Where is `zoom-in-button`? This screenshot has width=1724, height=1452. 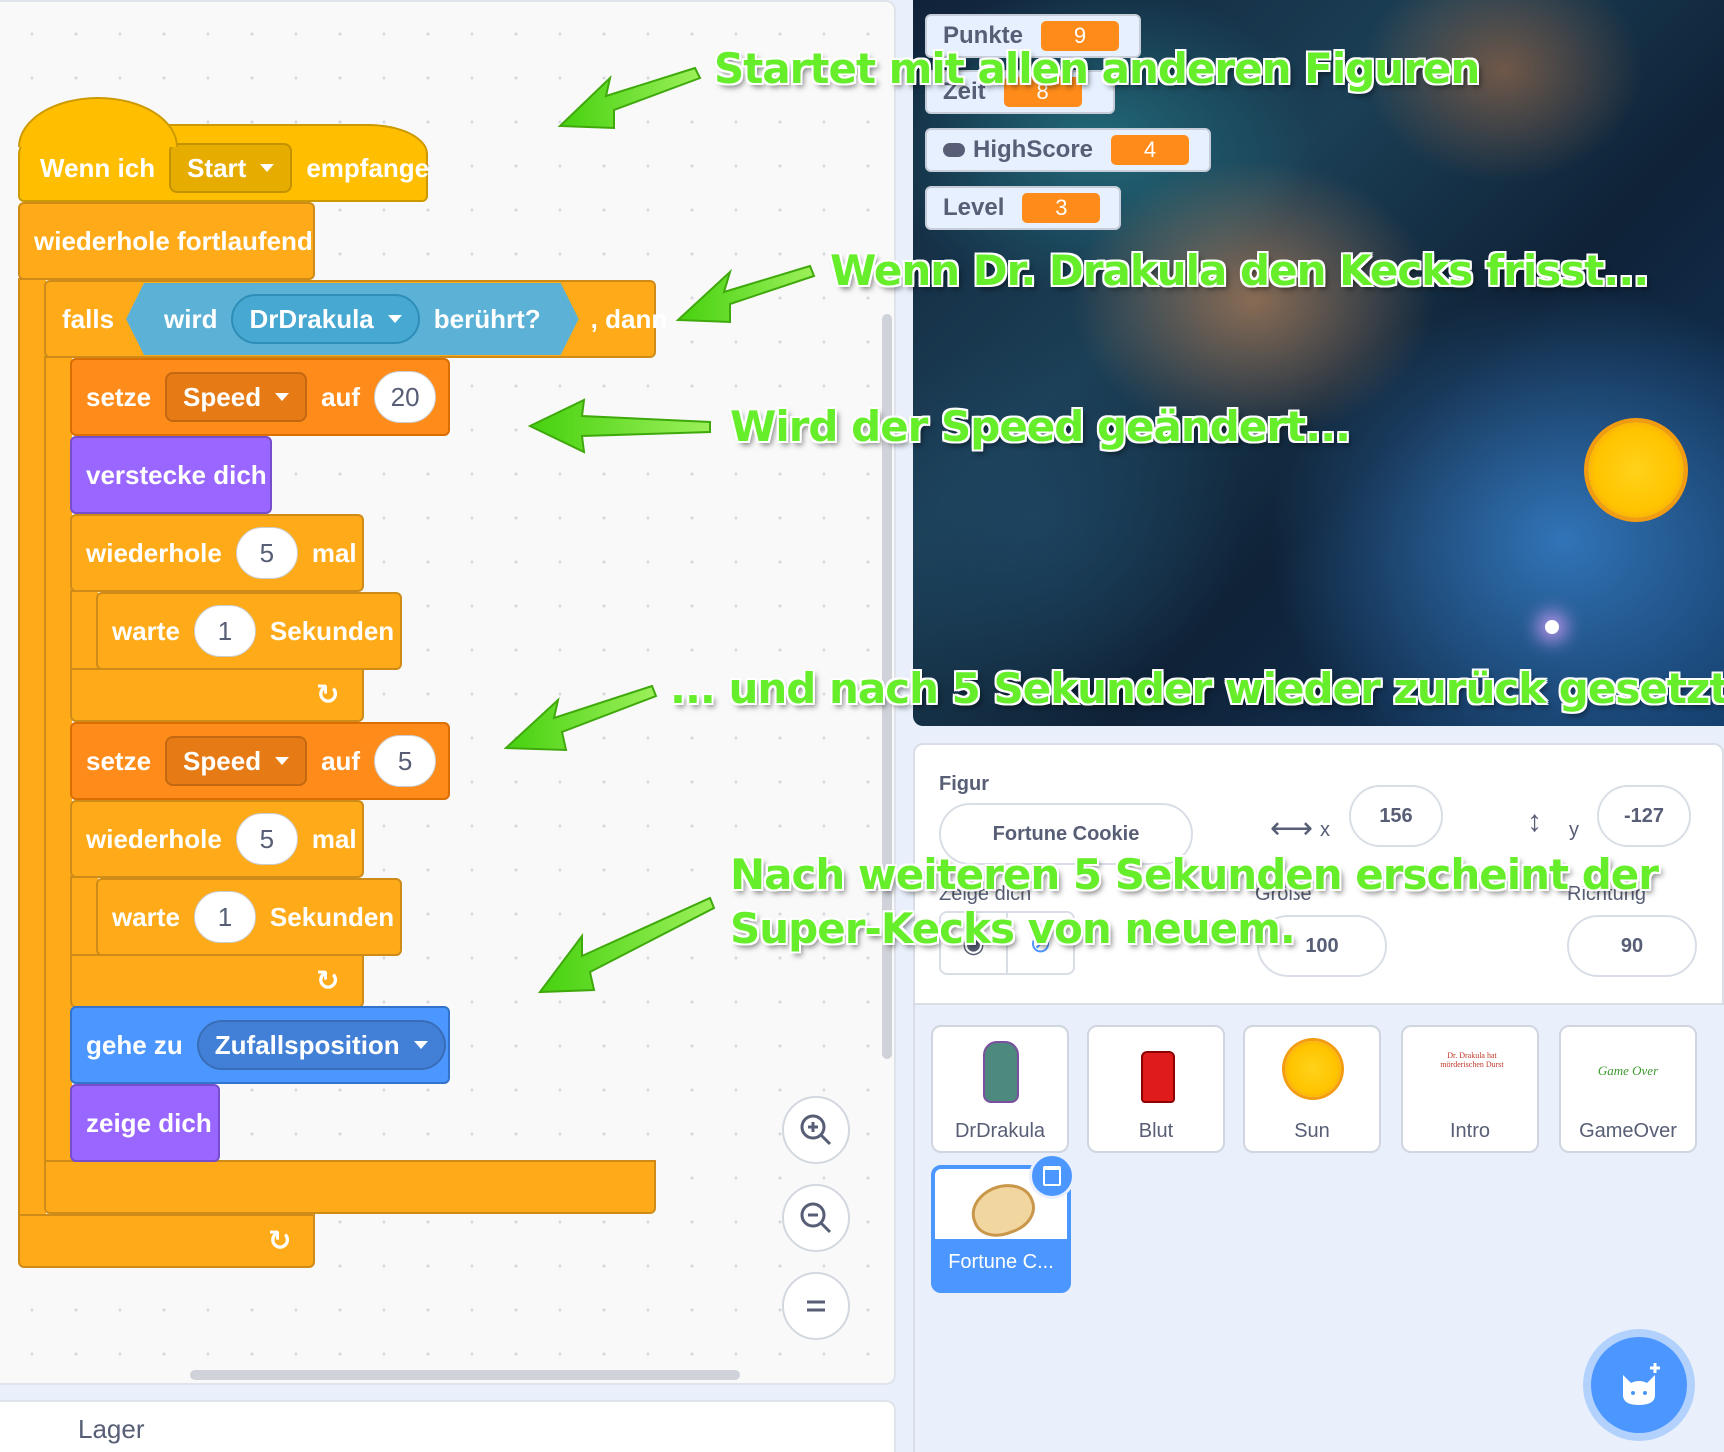
zoom-in-button is located at coordinates (816, 1130).